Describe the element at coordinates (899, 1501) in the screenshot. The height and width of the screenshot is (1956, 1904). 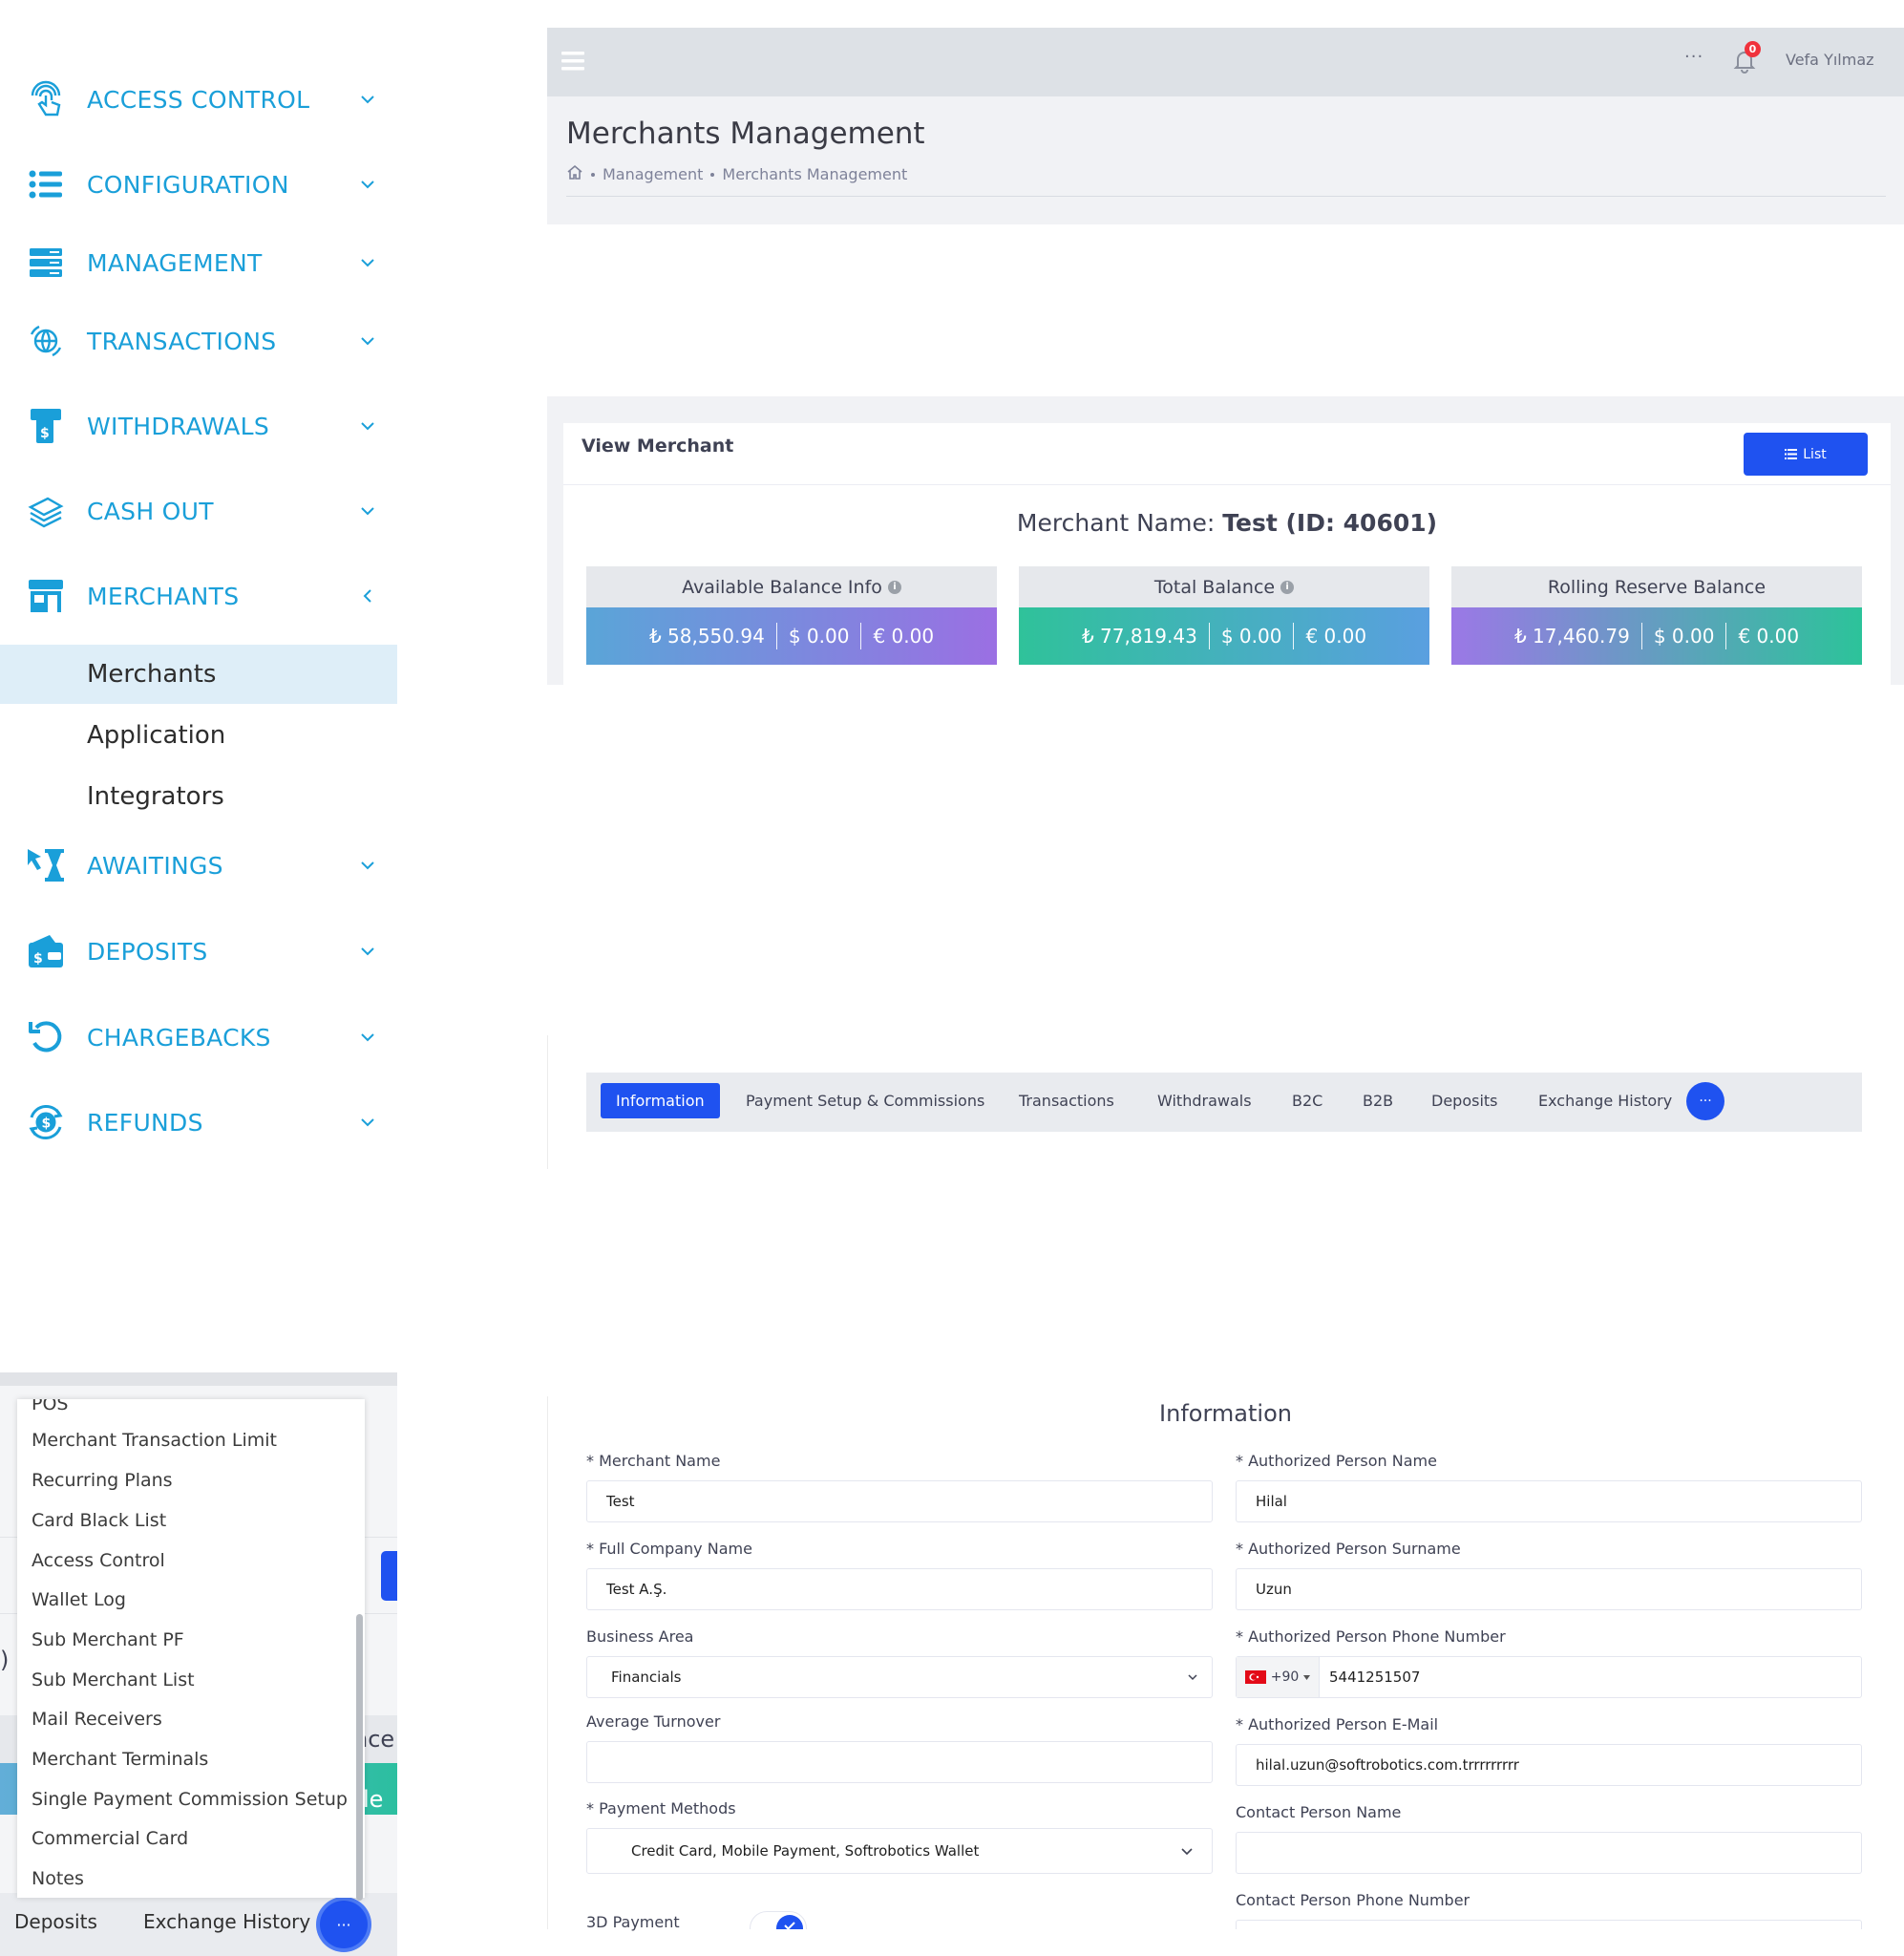
I see `merchant-name-field: Test` at that location.